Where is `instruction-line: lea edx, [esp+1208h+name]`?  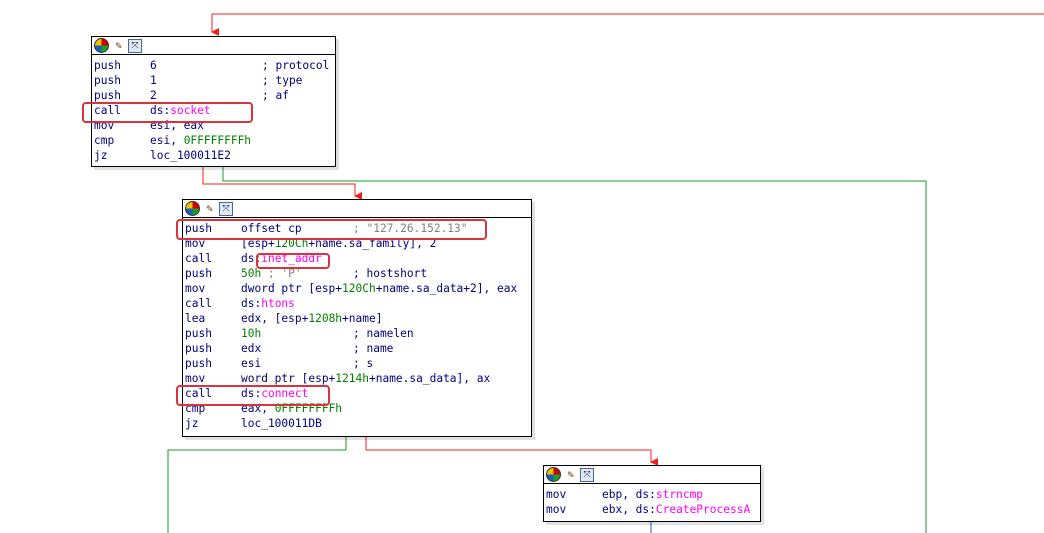
instruction-line: lea edx, [esp+1208h+name] is located at coordinates (357, 318).